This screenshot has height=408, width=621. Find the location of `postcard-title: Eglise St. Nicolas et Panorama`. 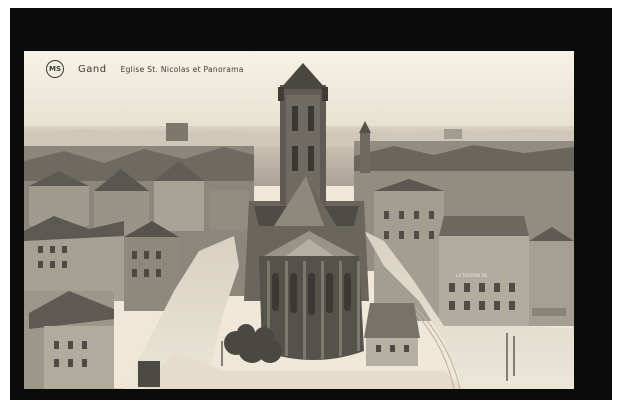

postcard-title: Eglise St. Nicolas et Panorama is located at coordinates (182, 69).